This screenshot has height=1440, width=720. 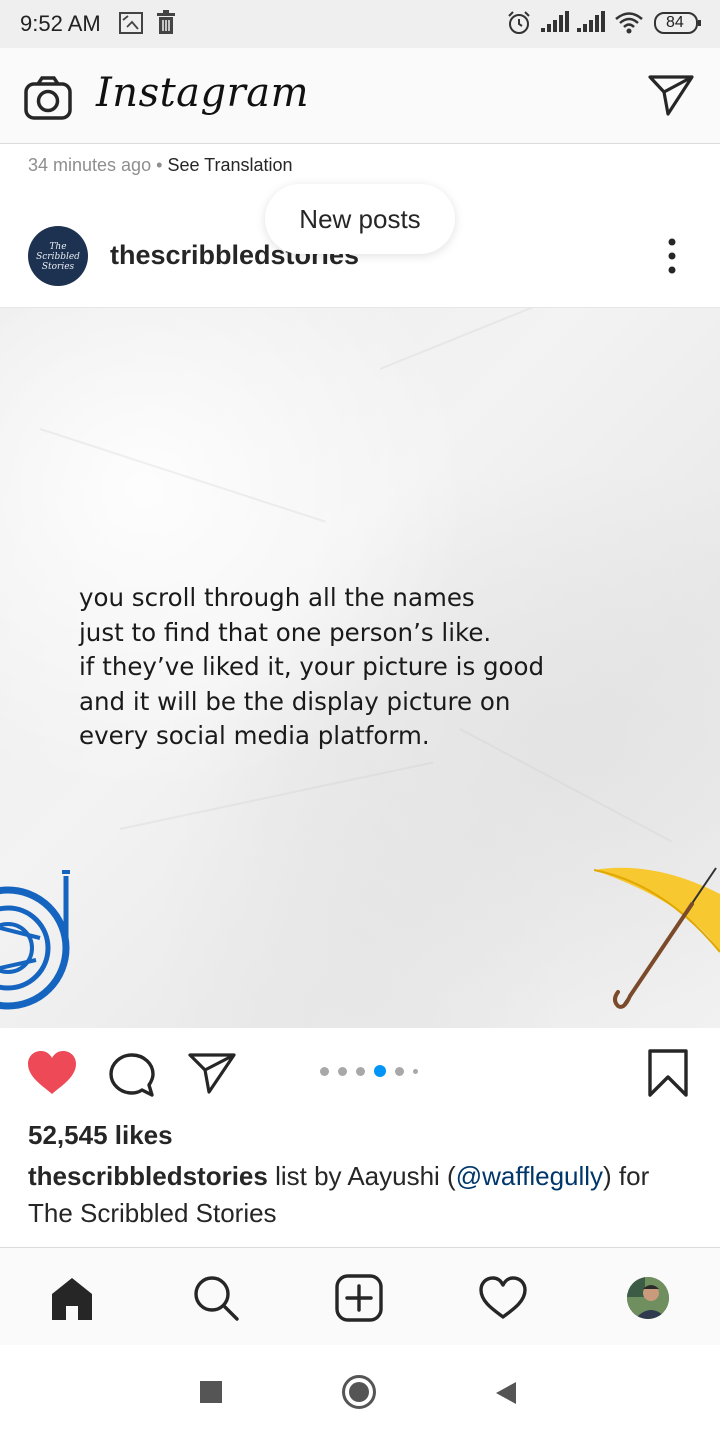 I want to click on quote-line: every social media platform., so click(x=254, y=735).